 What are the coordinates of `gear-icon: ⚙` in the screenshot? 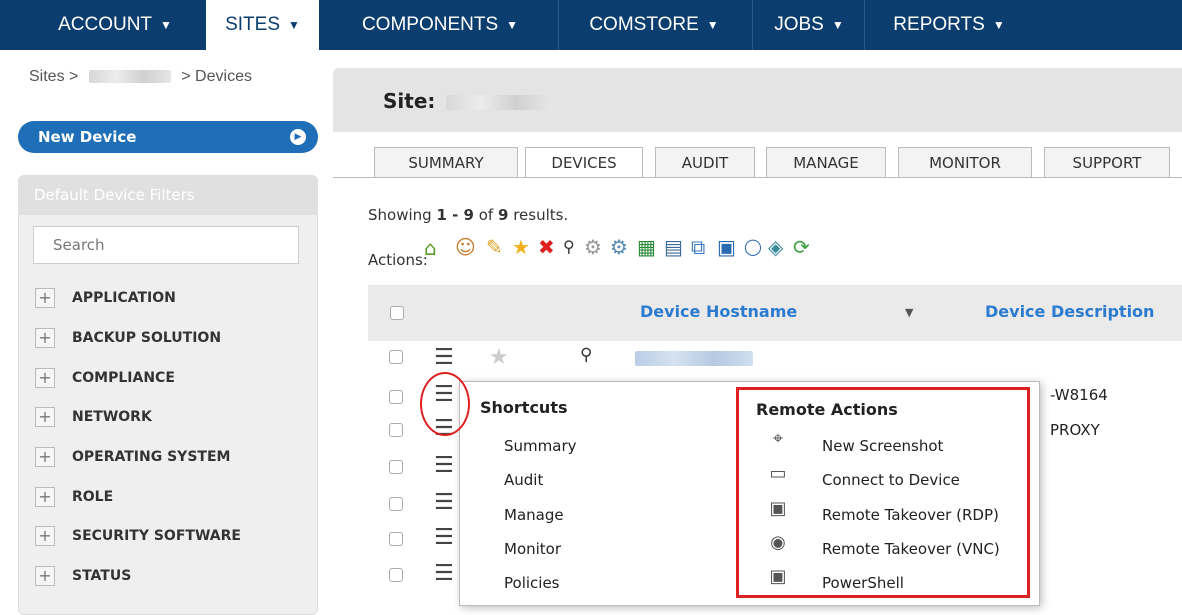 It's located at (593, 247).